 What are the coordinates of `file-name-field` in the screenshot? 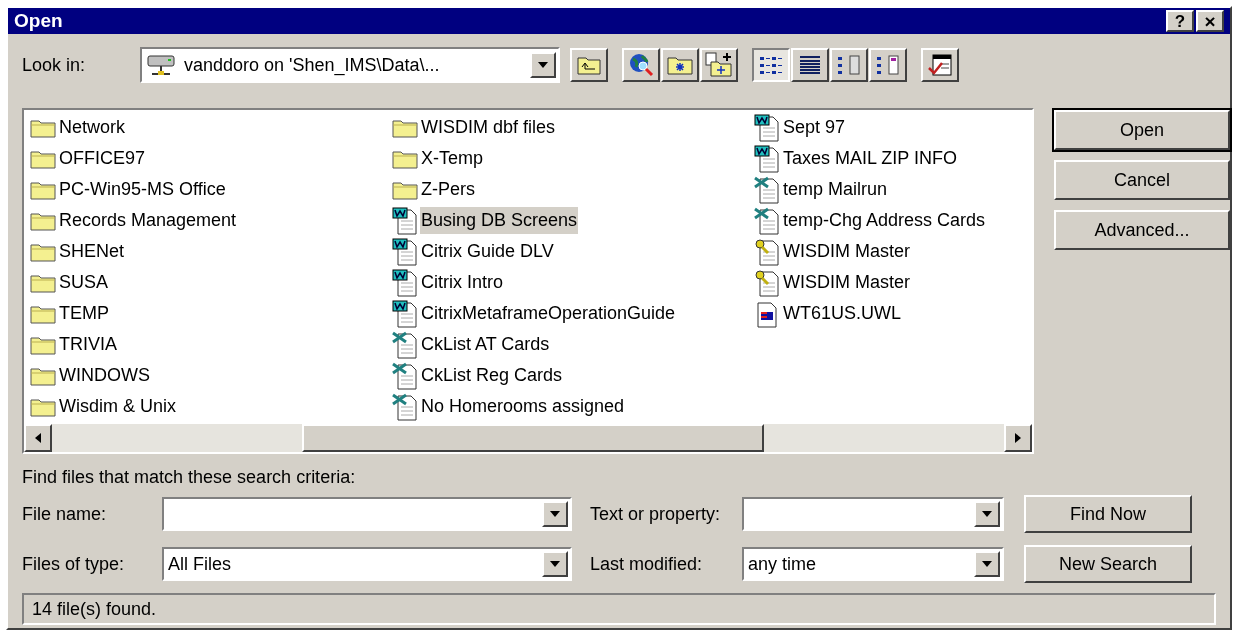 It's located at (367, 514).